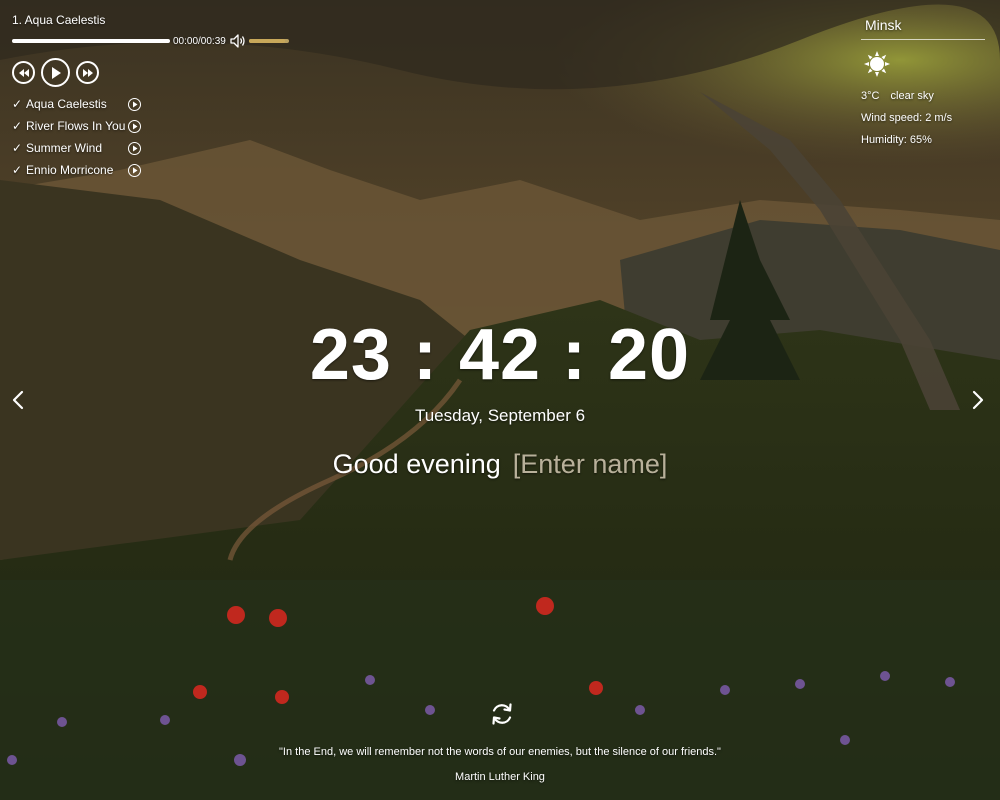 The width and height of the screenshot is (1000, 800). I want to click on playlist-item-label: Aqua Caelestis, so click(66, 104).